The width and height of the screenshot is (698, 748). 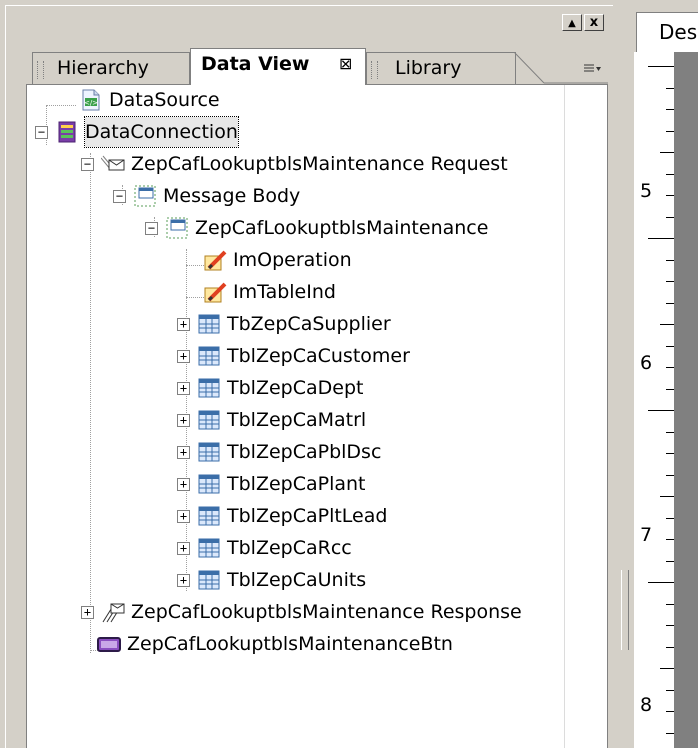 What do you see at coordinates (625, 610) in the screenshot?
I see `splitter-grip-icon` at bounding box center [625, 610].